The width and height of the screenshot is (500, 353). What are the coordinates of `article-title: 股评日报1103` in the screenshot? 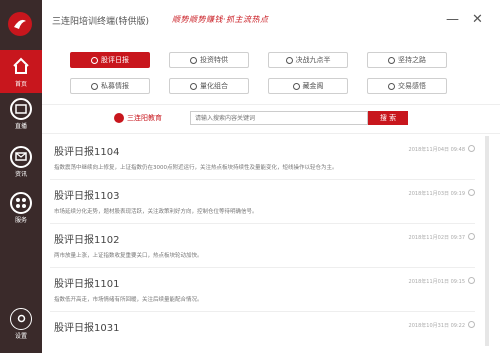 It's located at (87, 196).